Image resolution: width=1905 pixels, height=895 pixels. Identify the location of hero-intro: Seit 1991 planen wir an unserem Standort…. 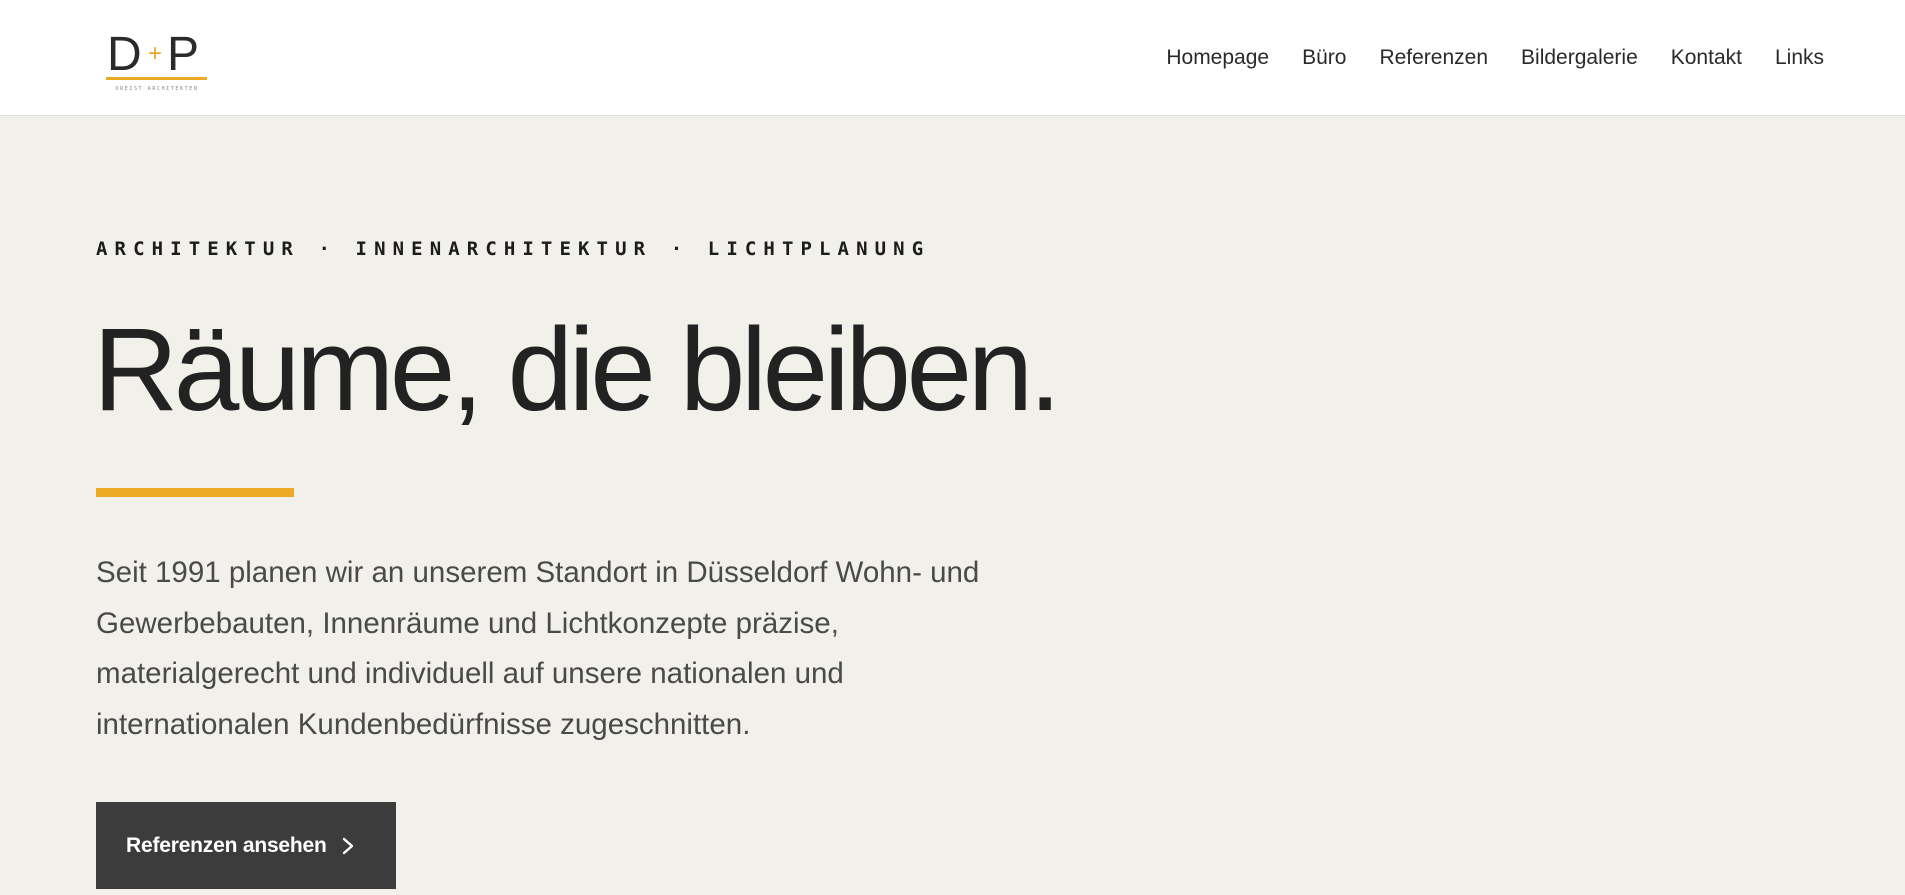
(576, 649).